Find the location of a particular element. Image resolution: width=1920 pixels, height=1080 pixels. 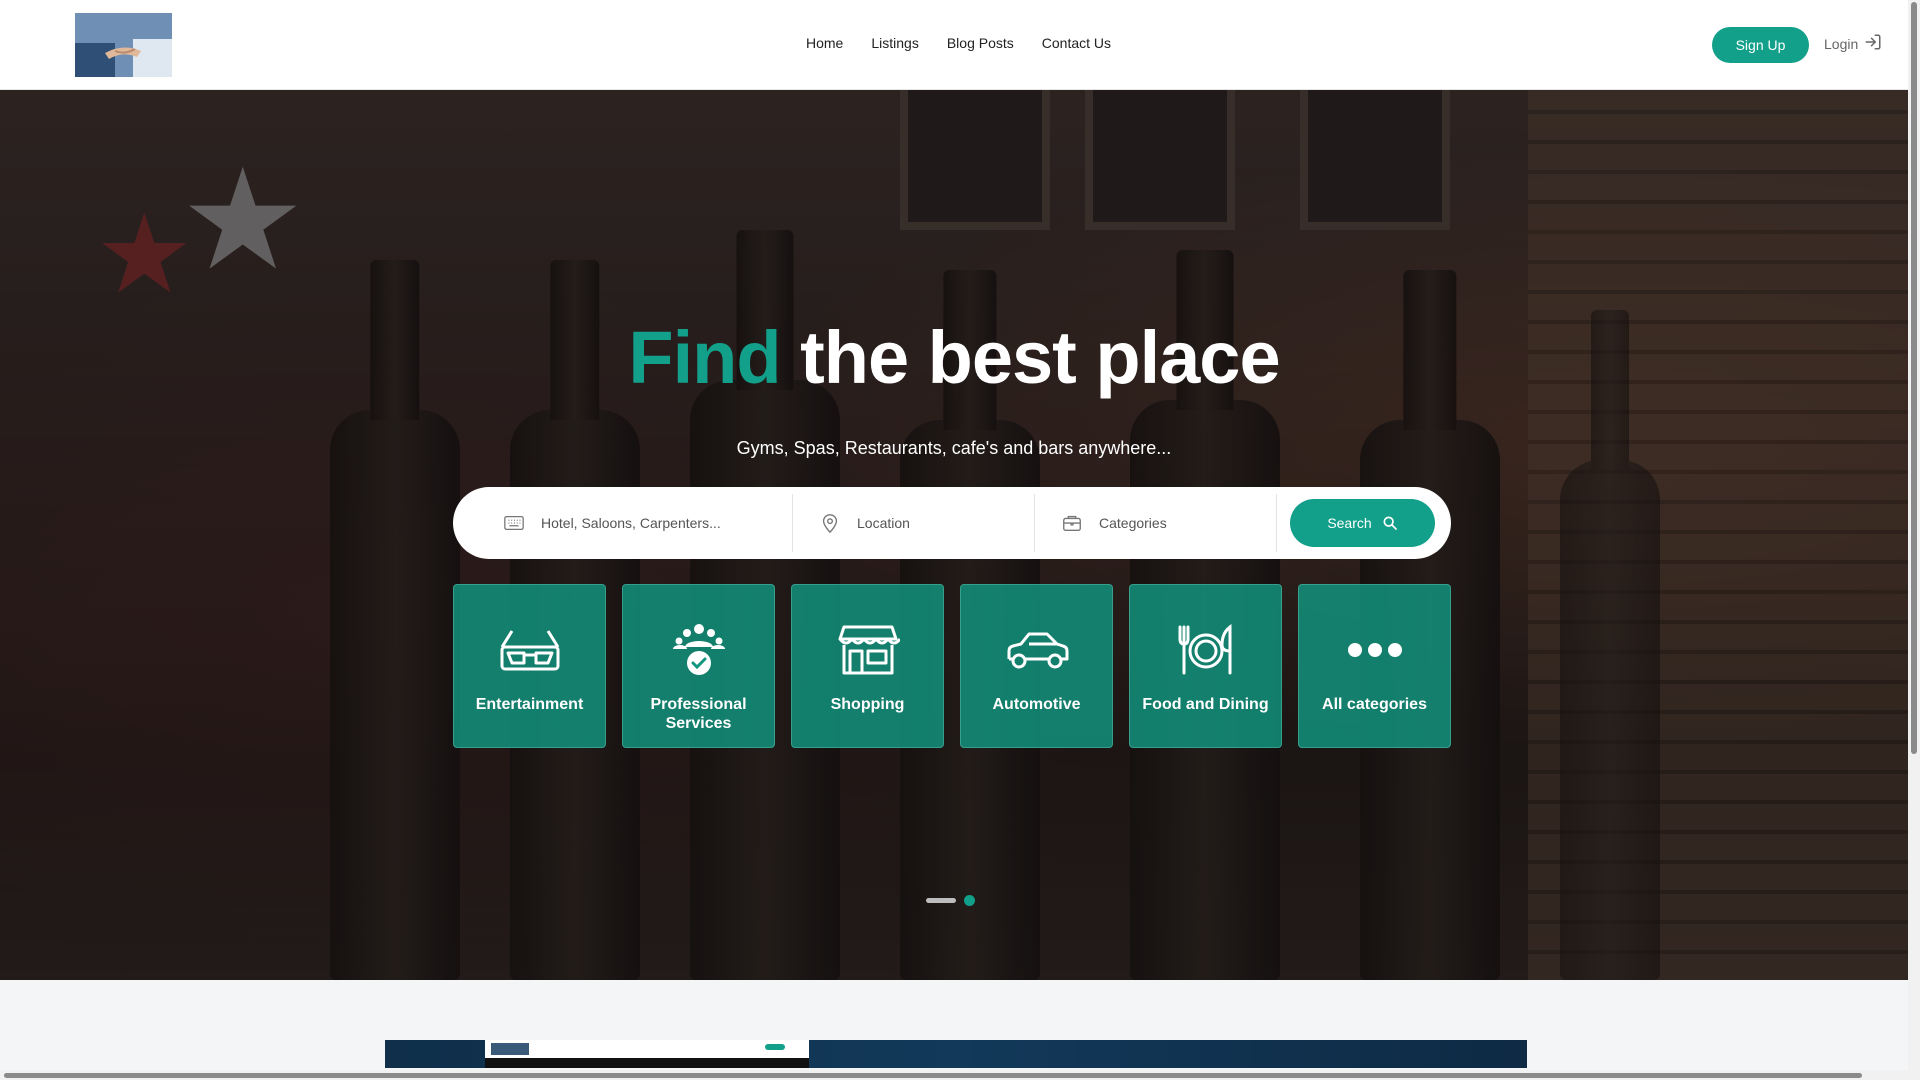

horizontal-scrollbar is located at coordinates (954, 1075).